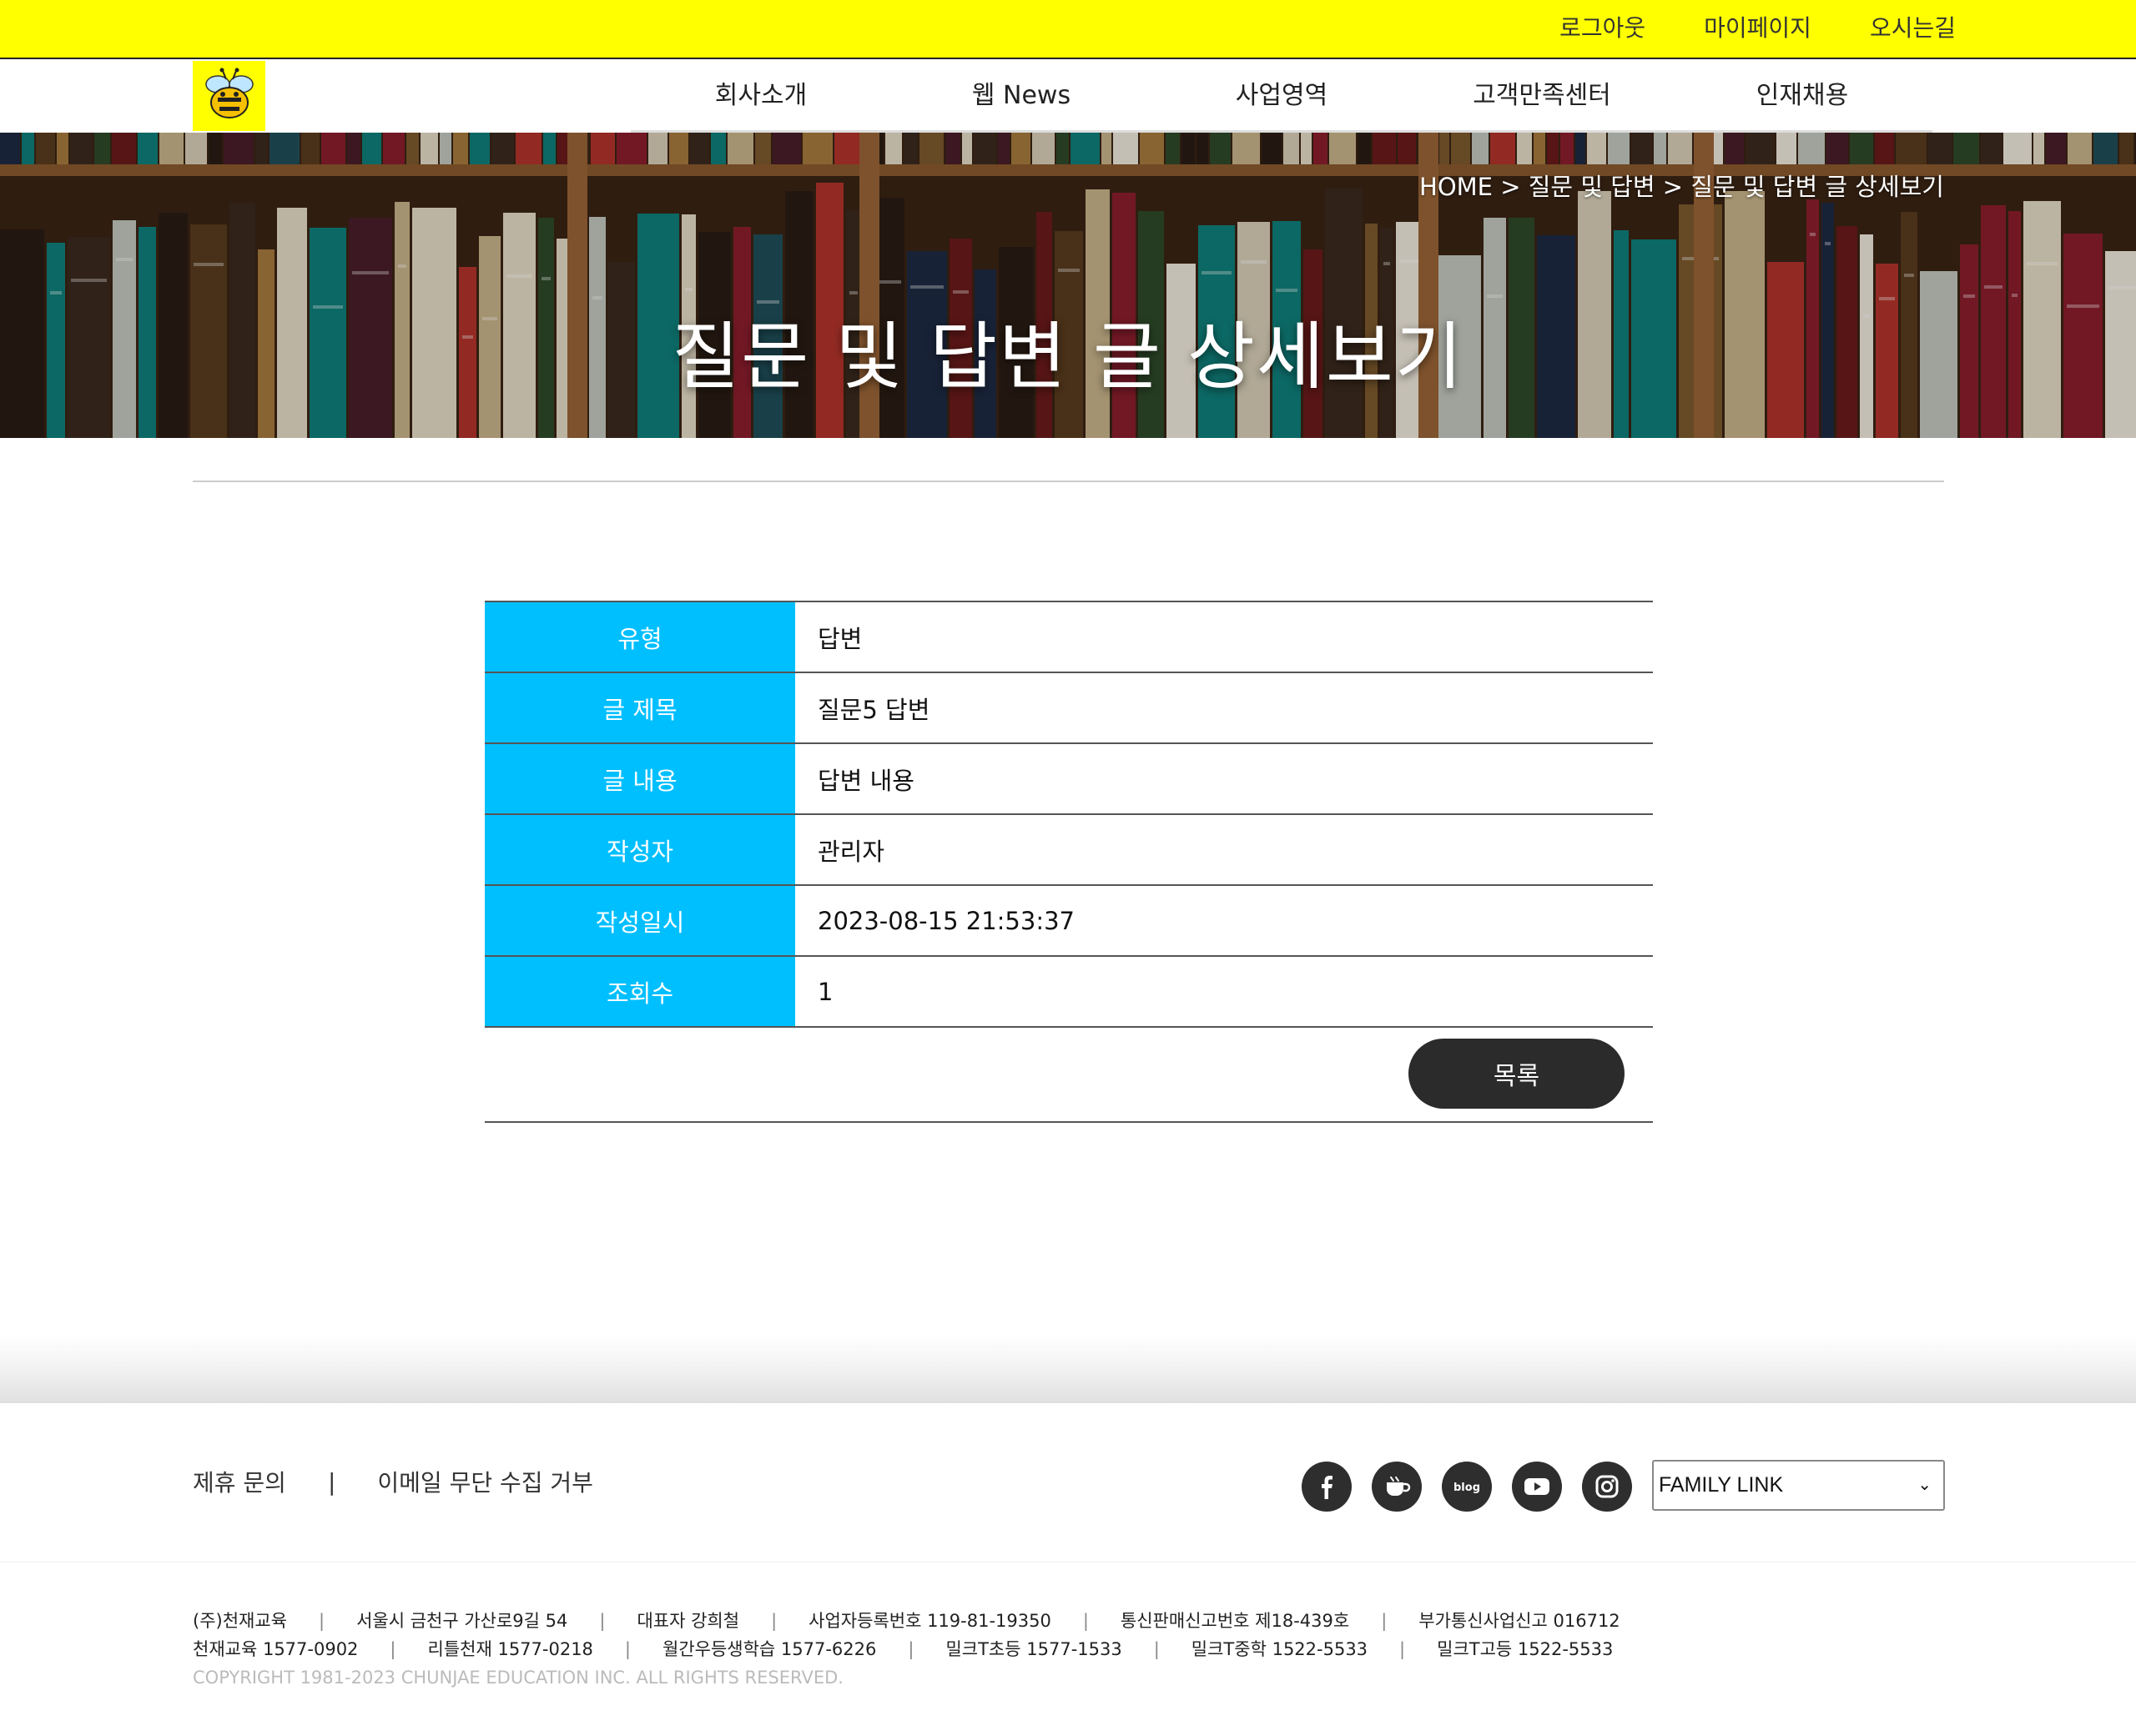 The image size is (2136, 1736). I want to click on button-row: 목록, so click(1069, 1075).